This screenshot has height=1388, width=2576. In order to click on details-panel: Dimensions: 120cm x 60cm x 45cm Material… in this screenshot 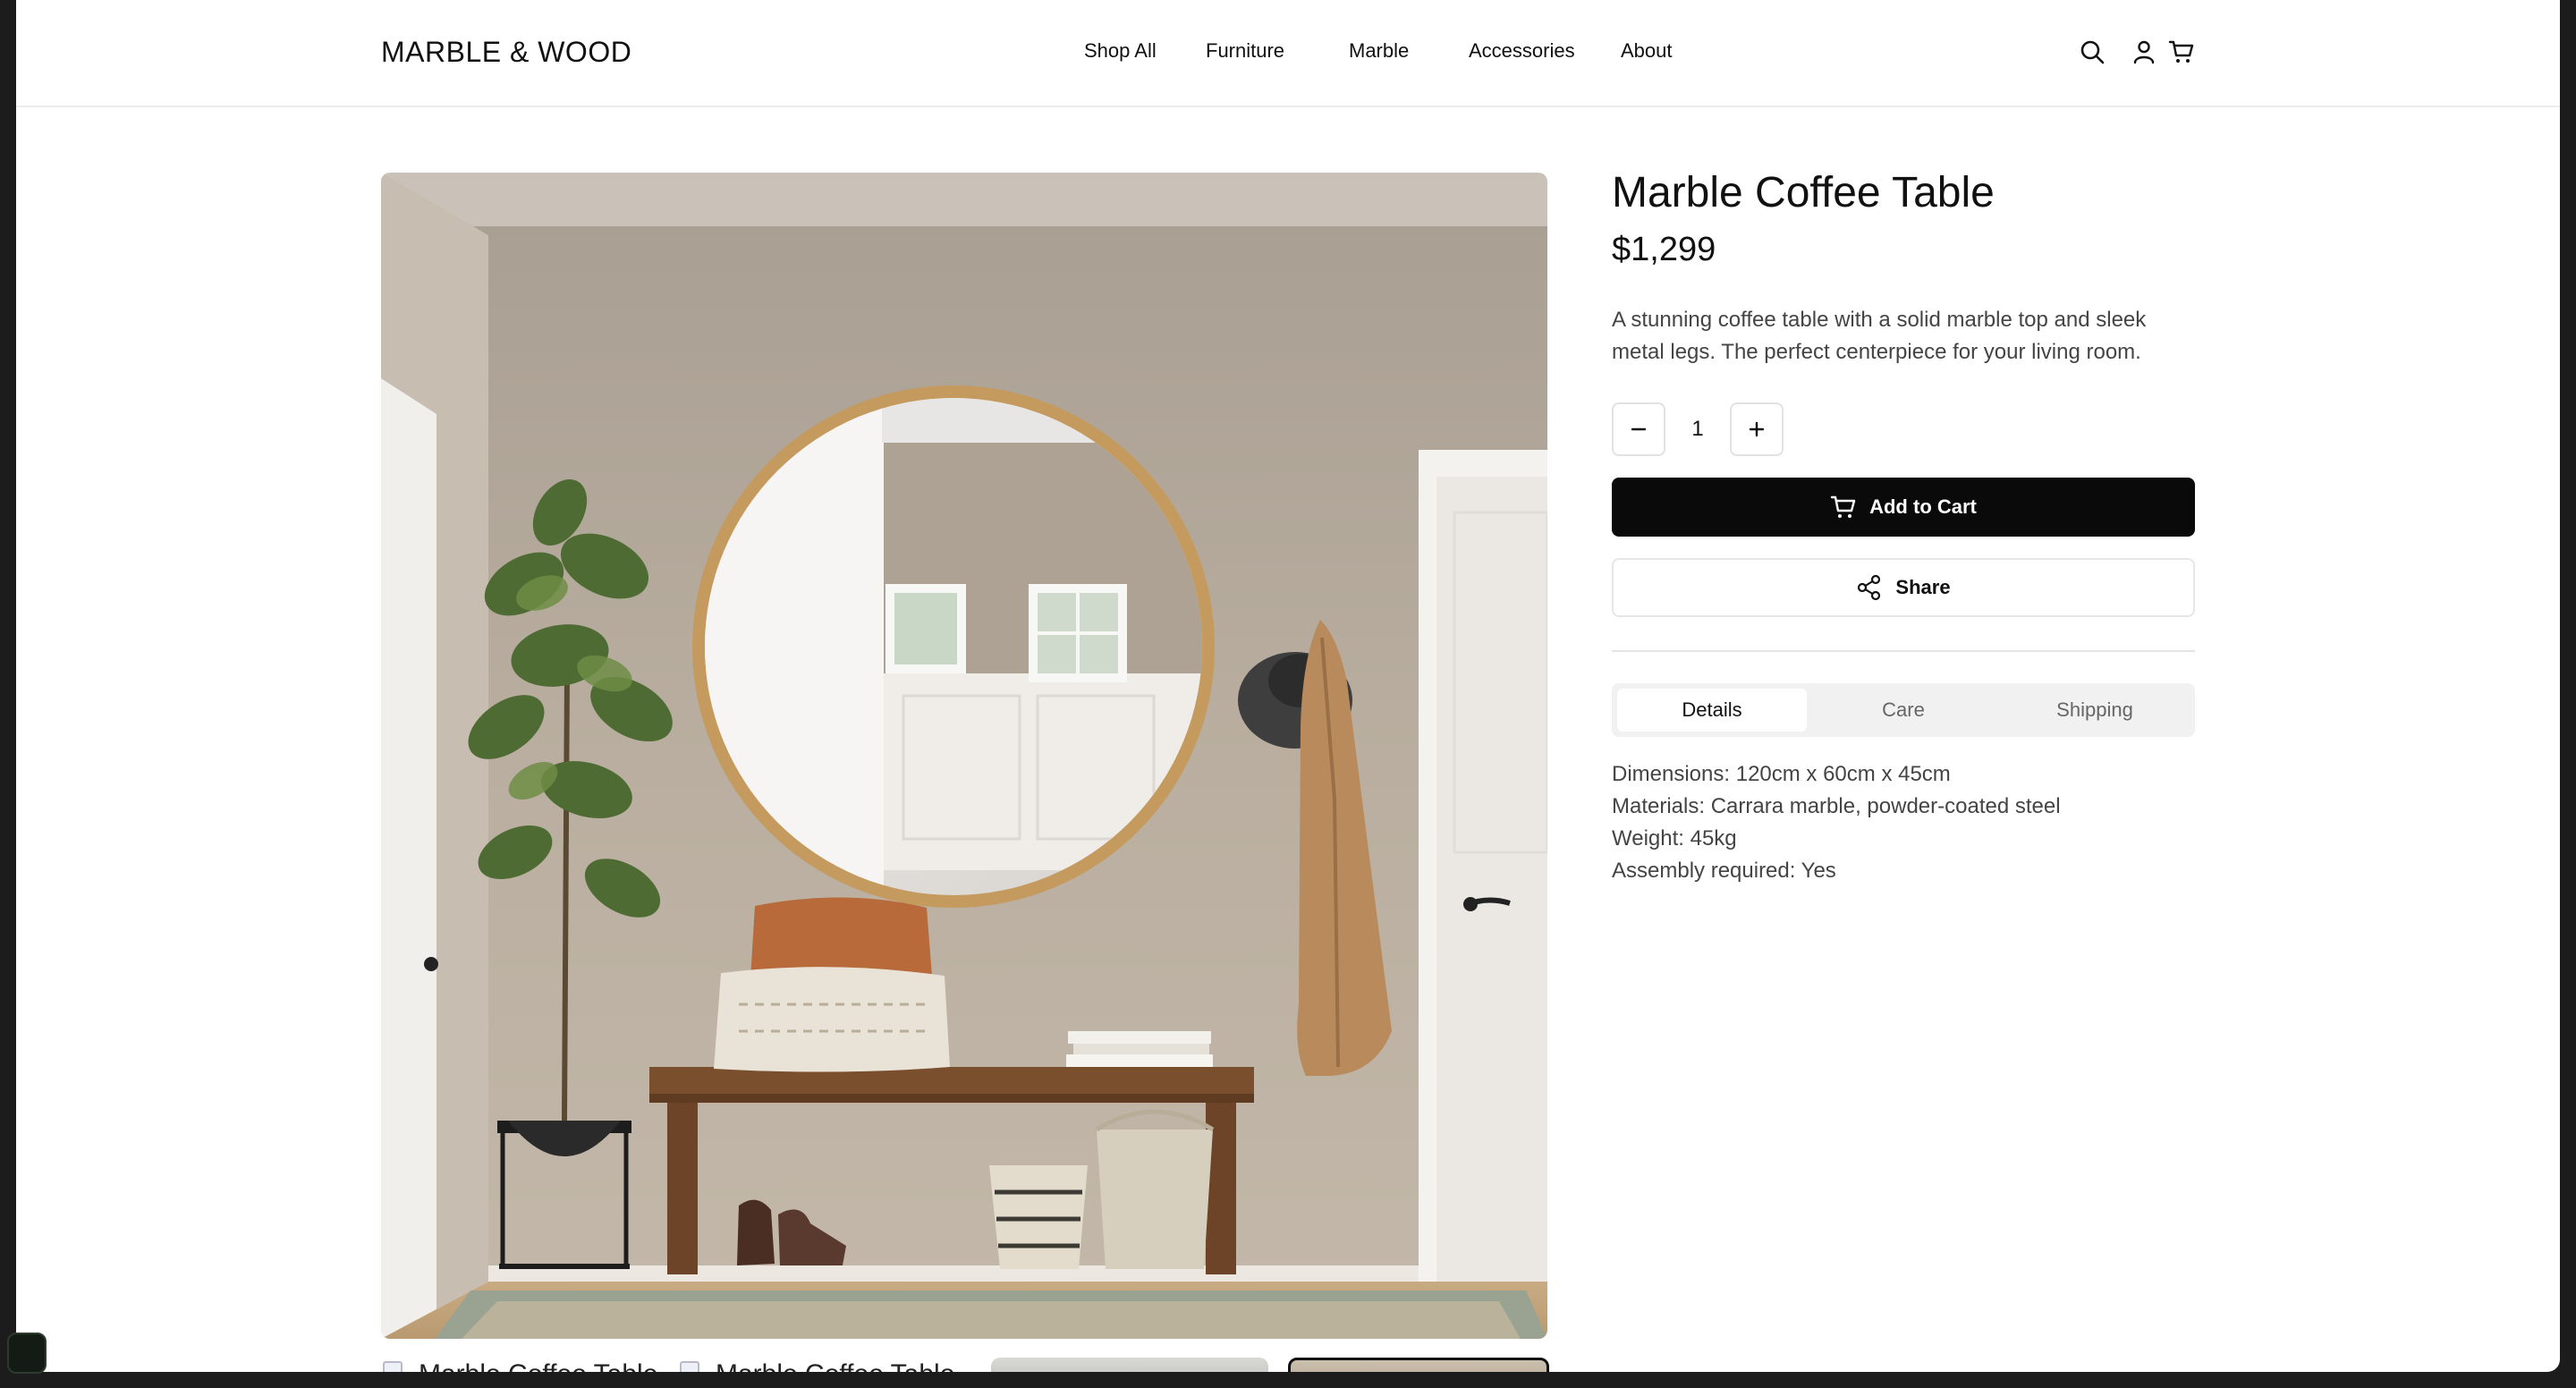, I will do `click(1836, 823)`.